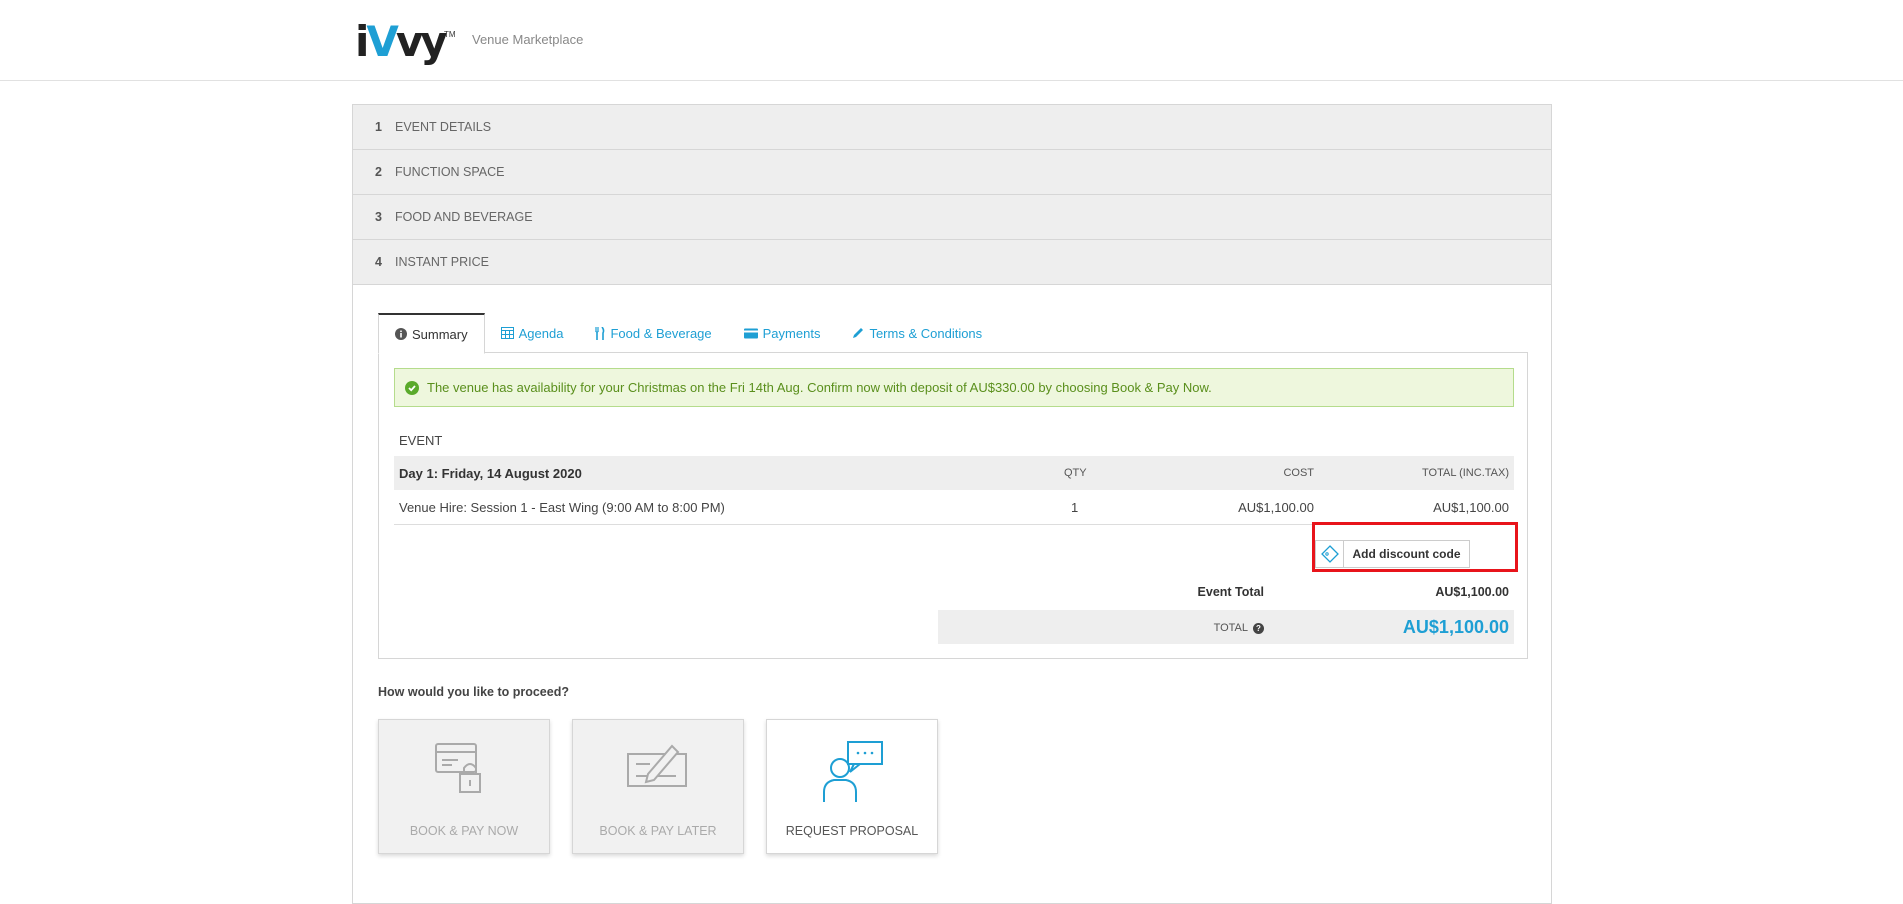 The height and width of the screenshot is (904, 1903). Describe the element at coordinates (952, 172) in the screenshot. I see `step-function-space: 2 FUNCTION SPACE` at that location.